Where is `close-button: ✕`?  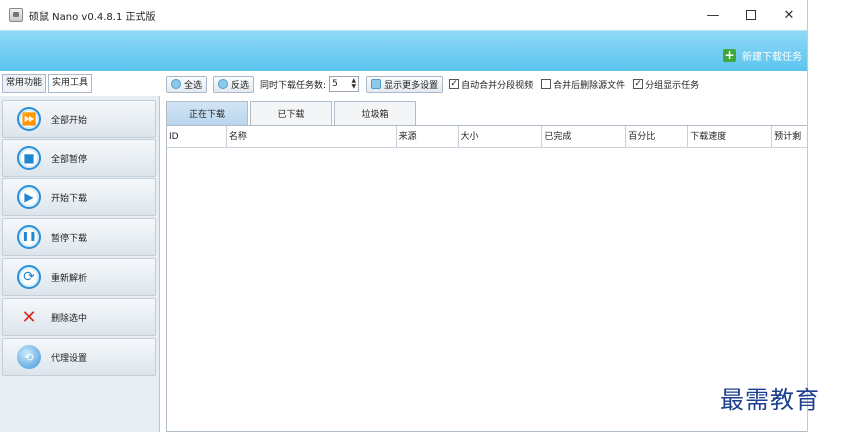 close-button: ✕ is located at coordinates (788, 15).